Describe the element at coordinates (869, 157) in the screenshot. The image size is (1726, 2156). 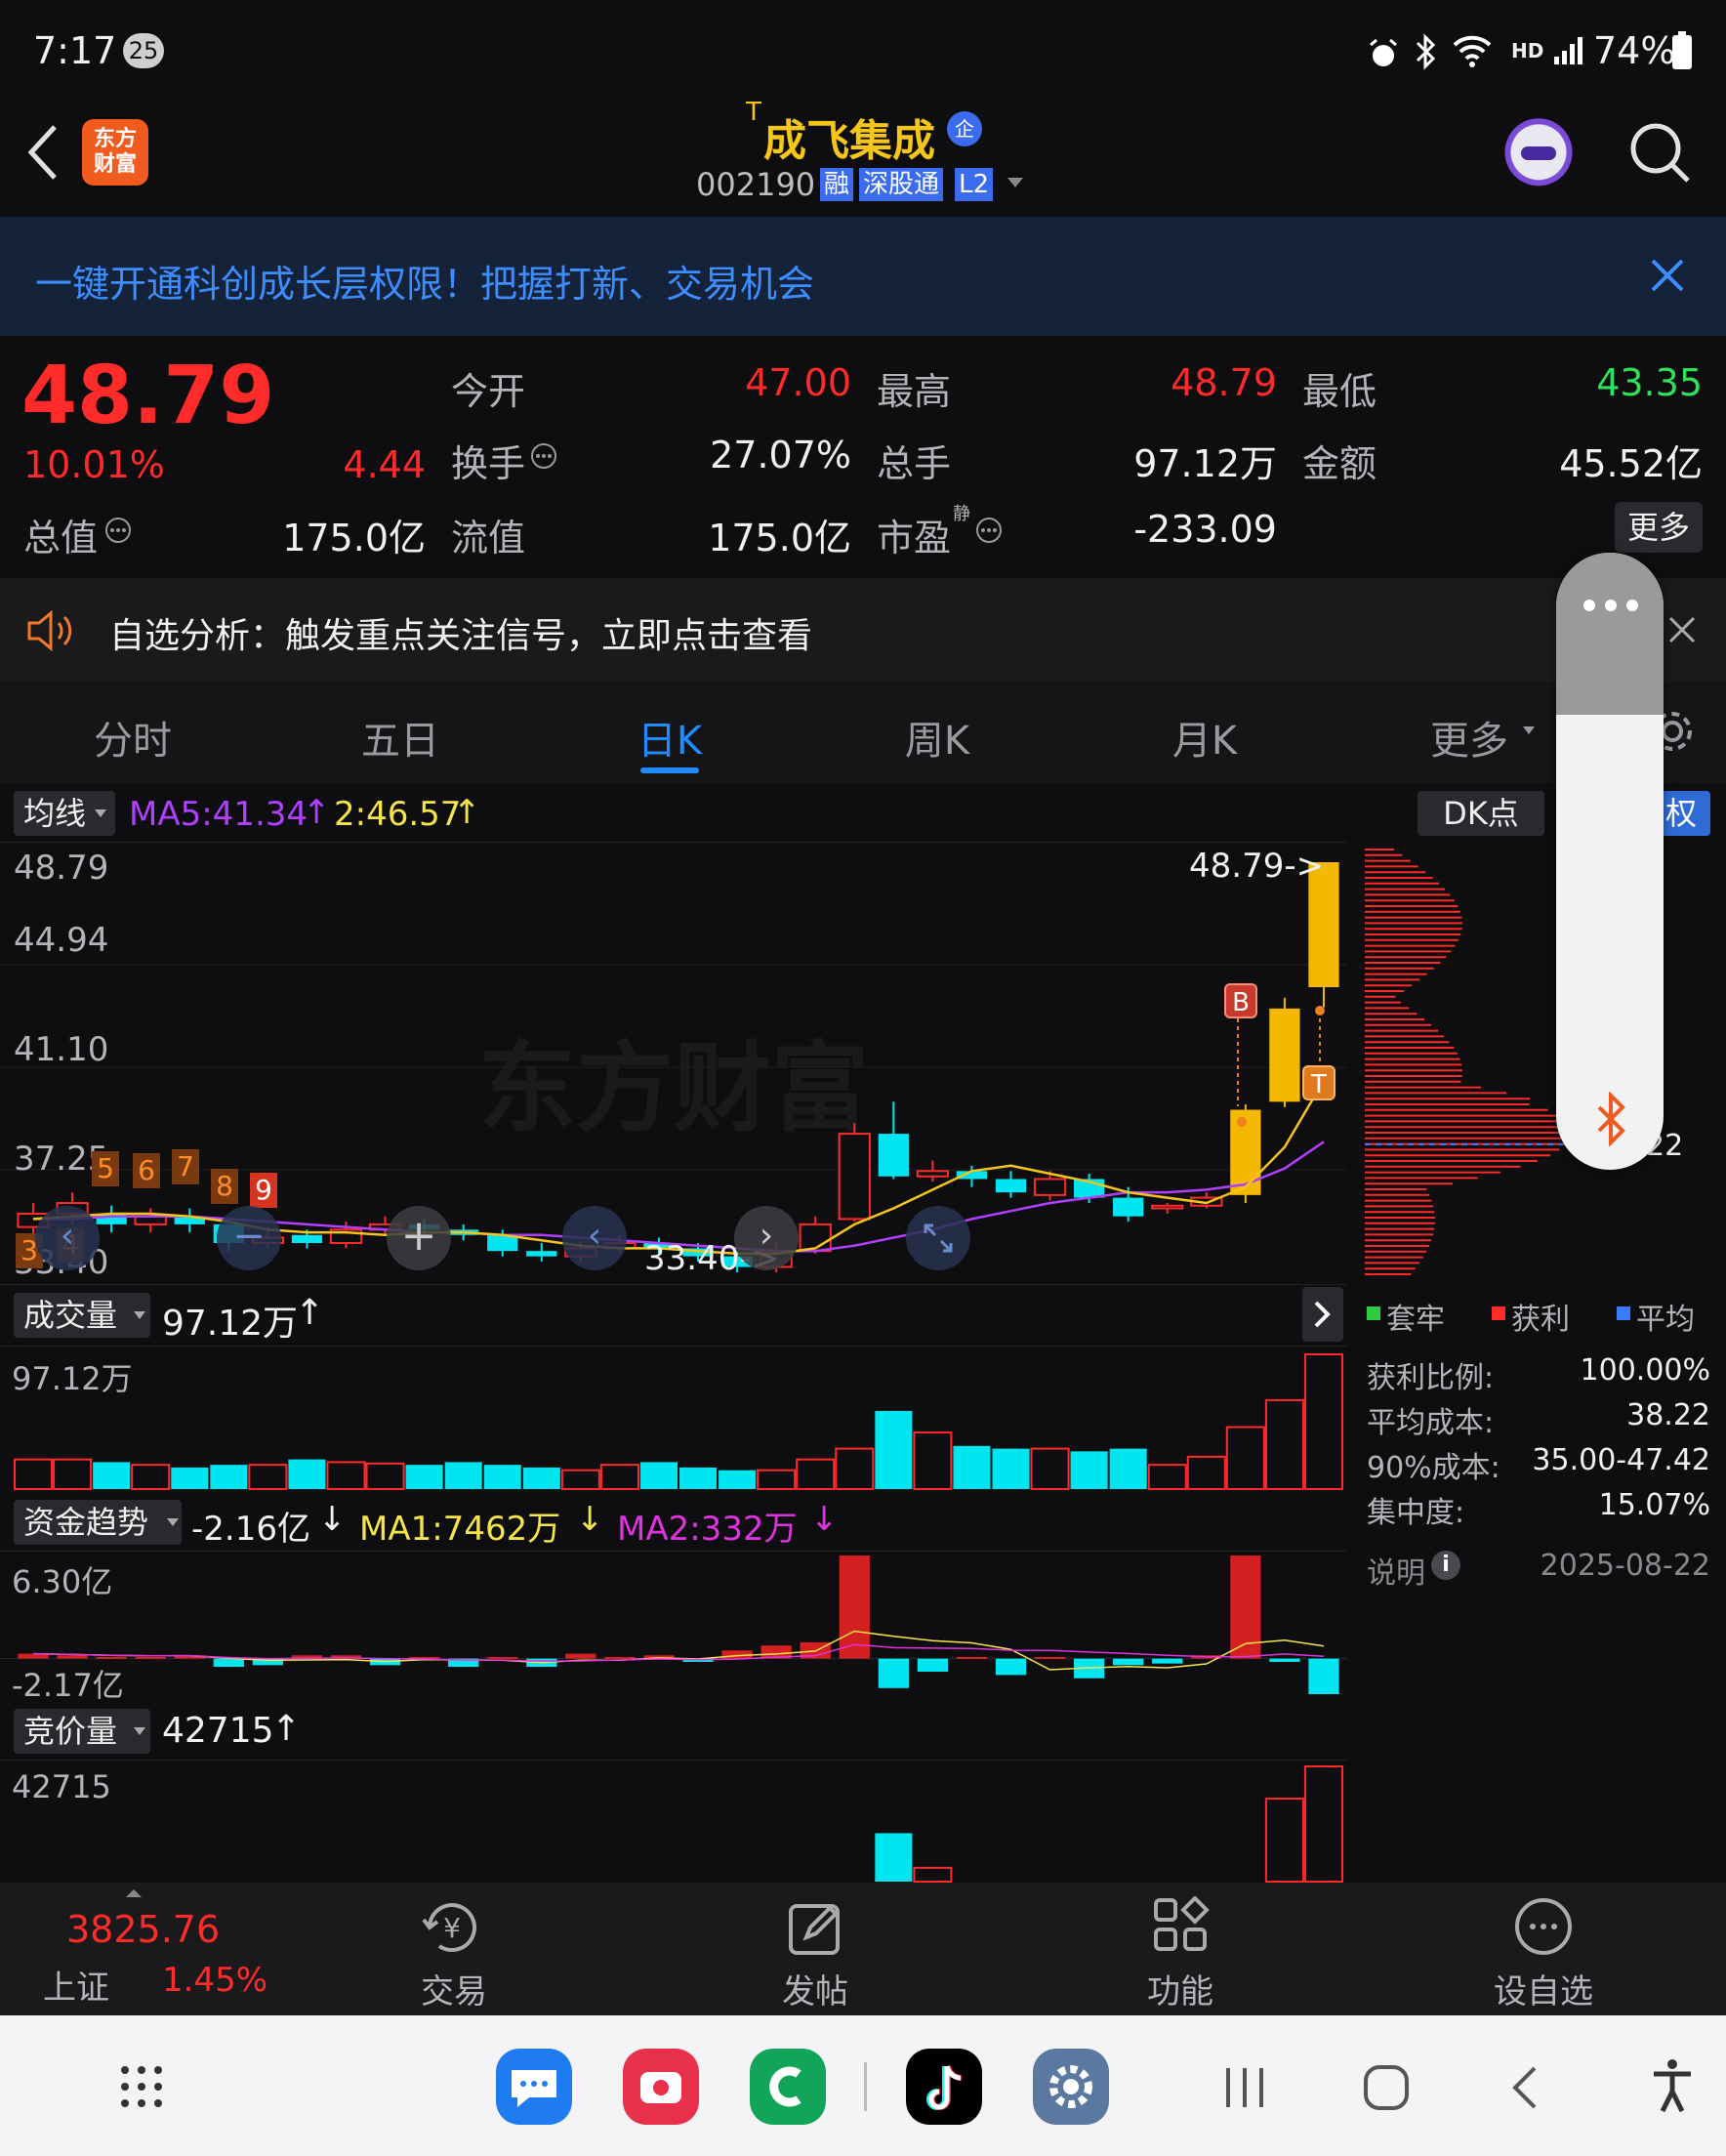
I see `stock-title-group: T 成飞集成 企 002190 融 深股通 L2` at that location.